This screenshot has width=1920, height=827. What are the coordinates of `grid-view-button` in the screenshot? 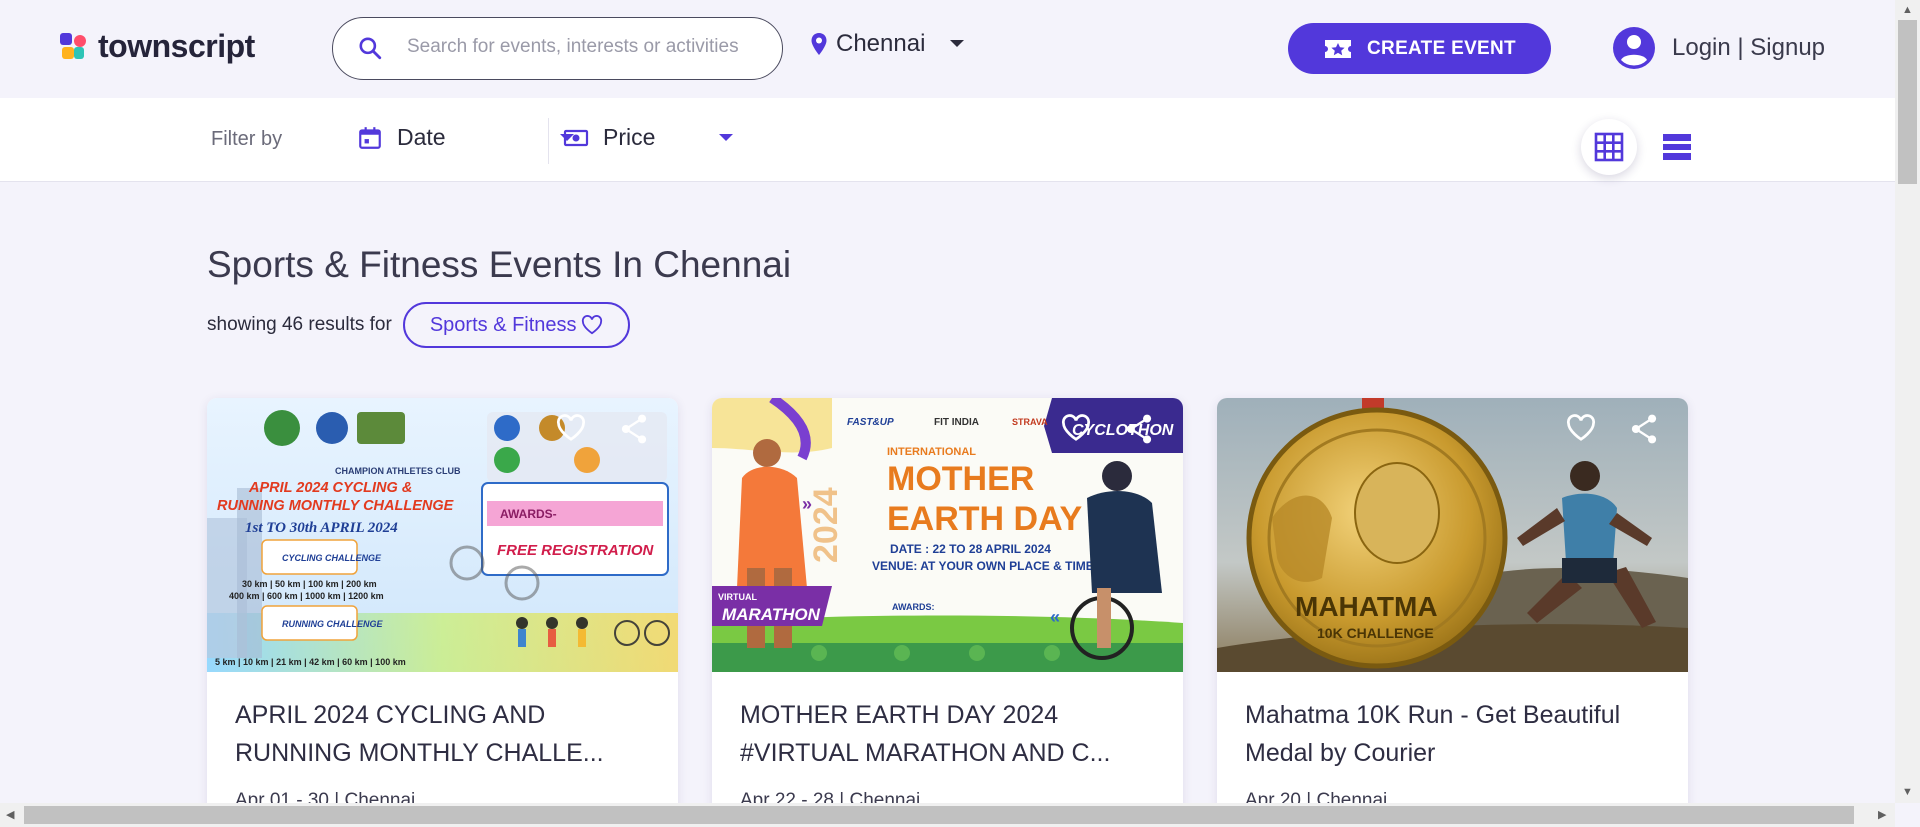 It's located at (1609, 147).